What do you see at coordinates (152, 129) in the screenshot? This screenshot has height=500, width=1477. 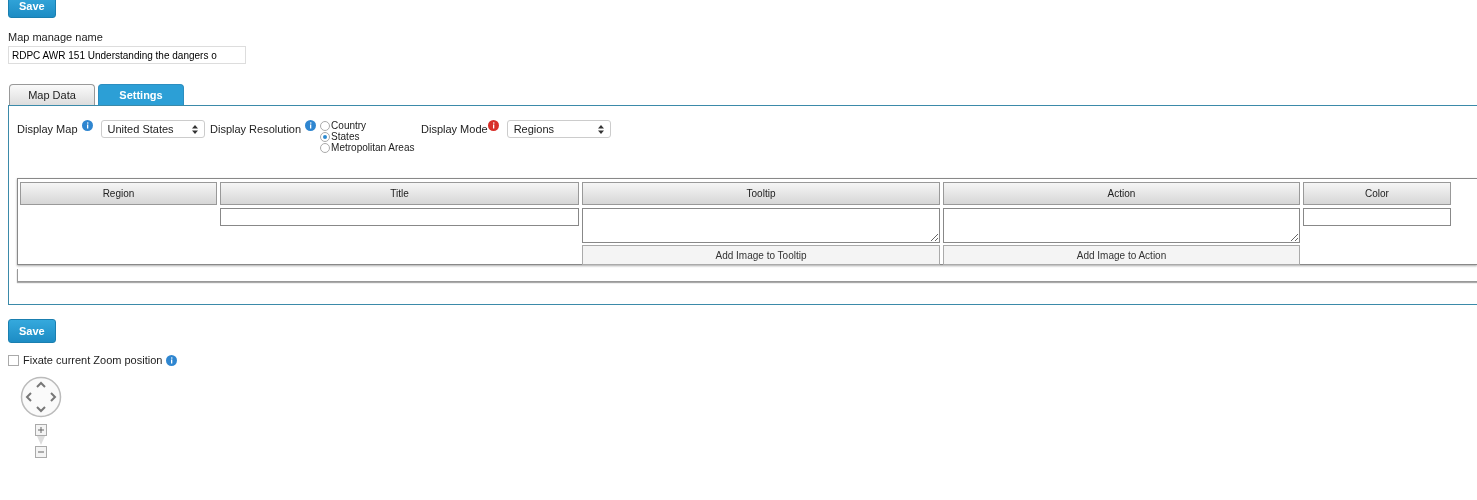 I see `display-map-select: United States` at bounding box center [152, 129].